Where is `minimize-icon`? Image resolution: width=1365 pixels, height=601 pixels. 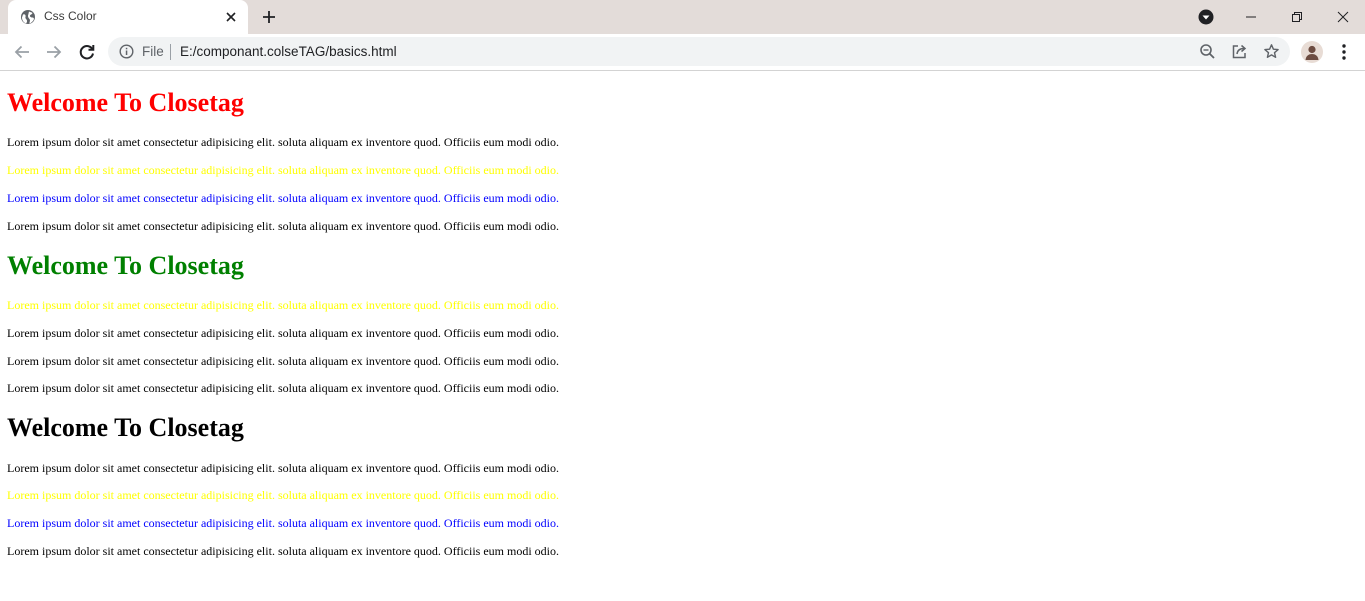 minimize-icon is located at coordinates (1251, 17).